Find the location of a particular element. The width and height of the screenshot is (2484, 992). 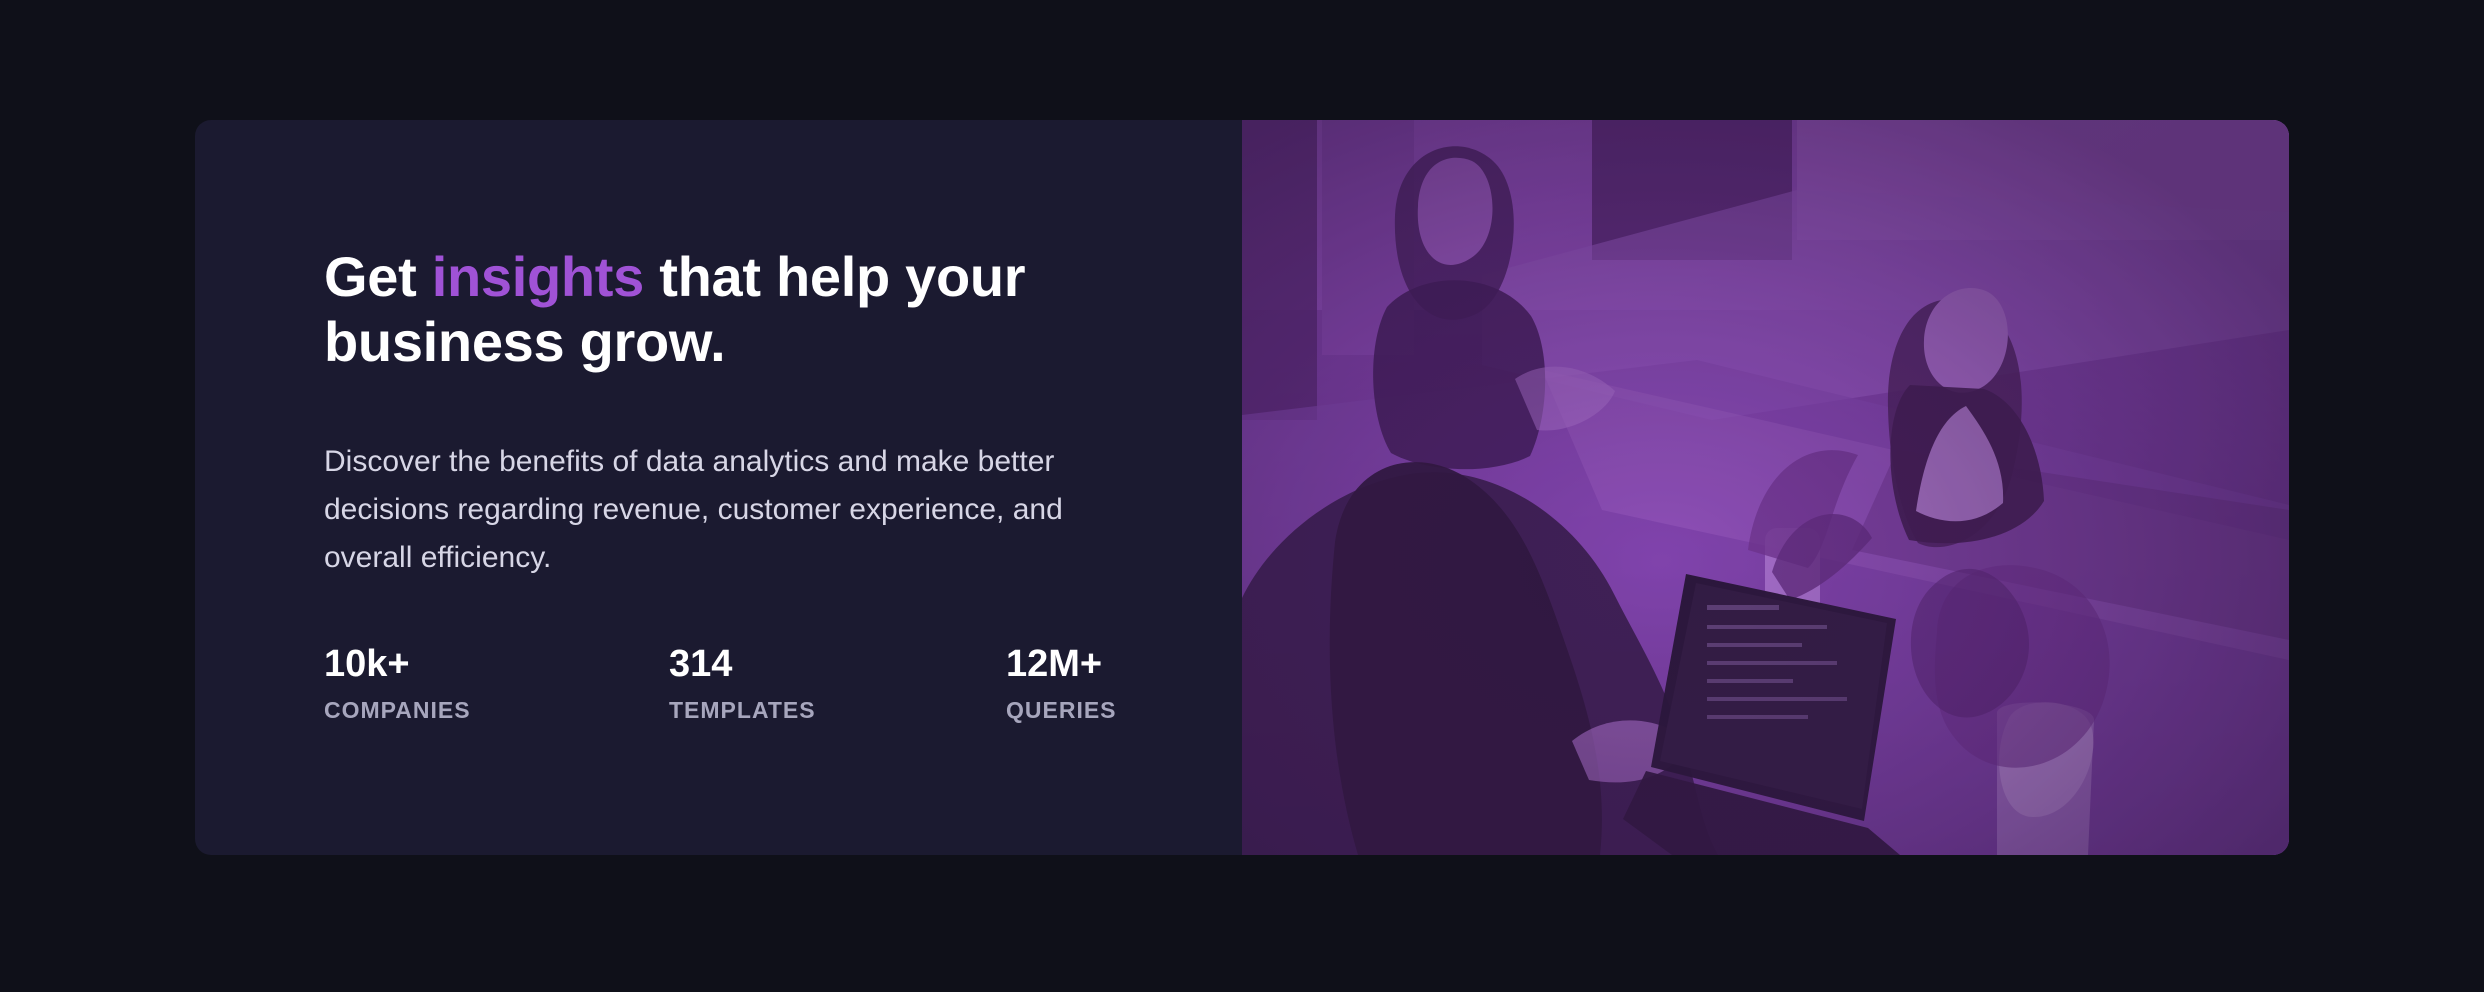

stat-label: COMPANIES is located at coordinates (397, 710).